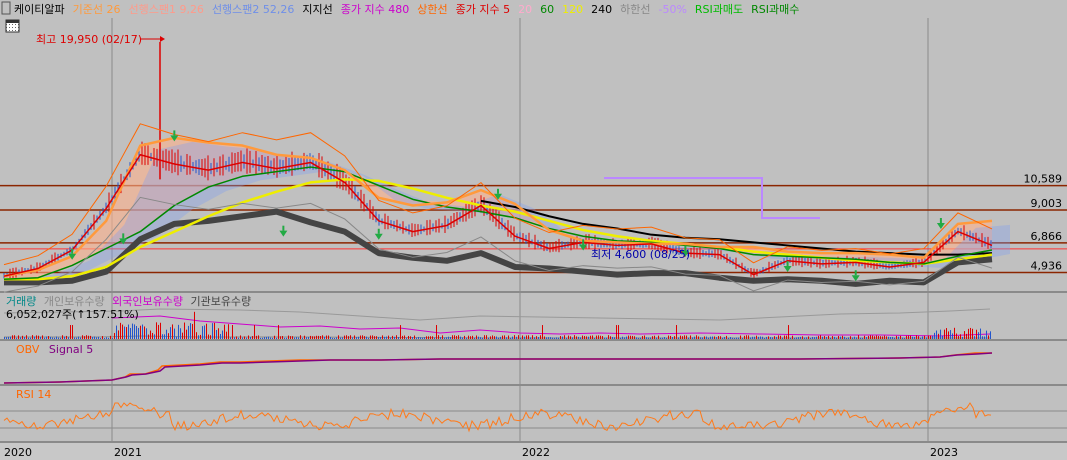 The height and width of the screenshot is (460, 1067). I want to click on legend-item-1: 기준선 26, so click(97, 9).